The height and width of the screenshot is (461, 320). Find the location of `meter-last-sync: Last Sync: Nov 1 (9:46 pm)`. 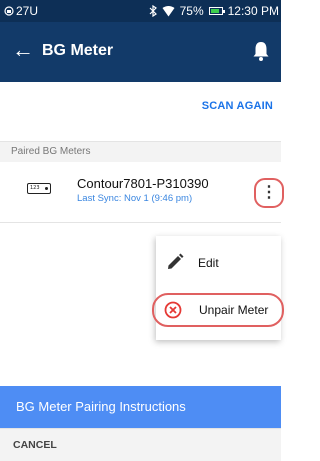

meter-last-sync: Last Sync: Nov 1 (9:46 pm) is located at coordinates (135, 198).